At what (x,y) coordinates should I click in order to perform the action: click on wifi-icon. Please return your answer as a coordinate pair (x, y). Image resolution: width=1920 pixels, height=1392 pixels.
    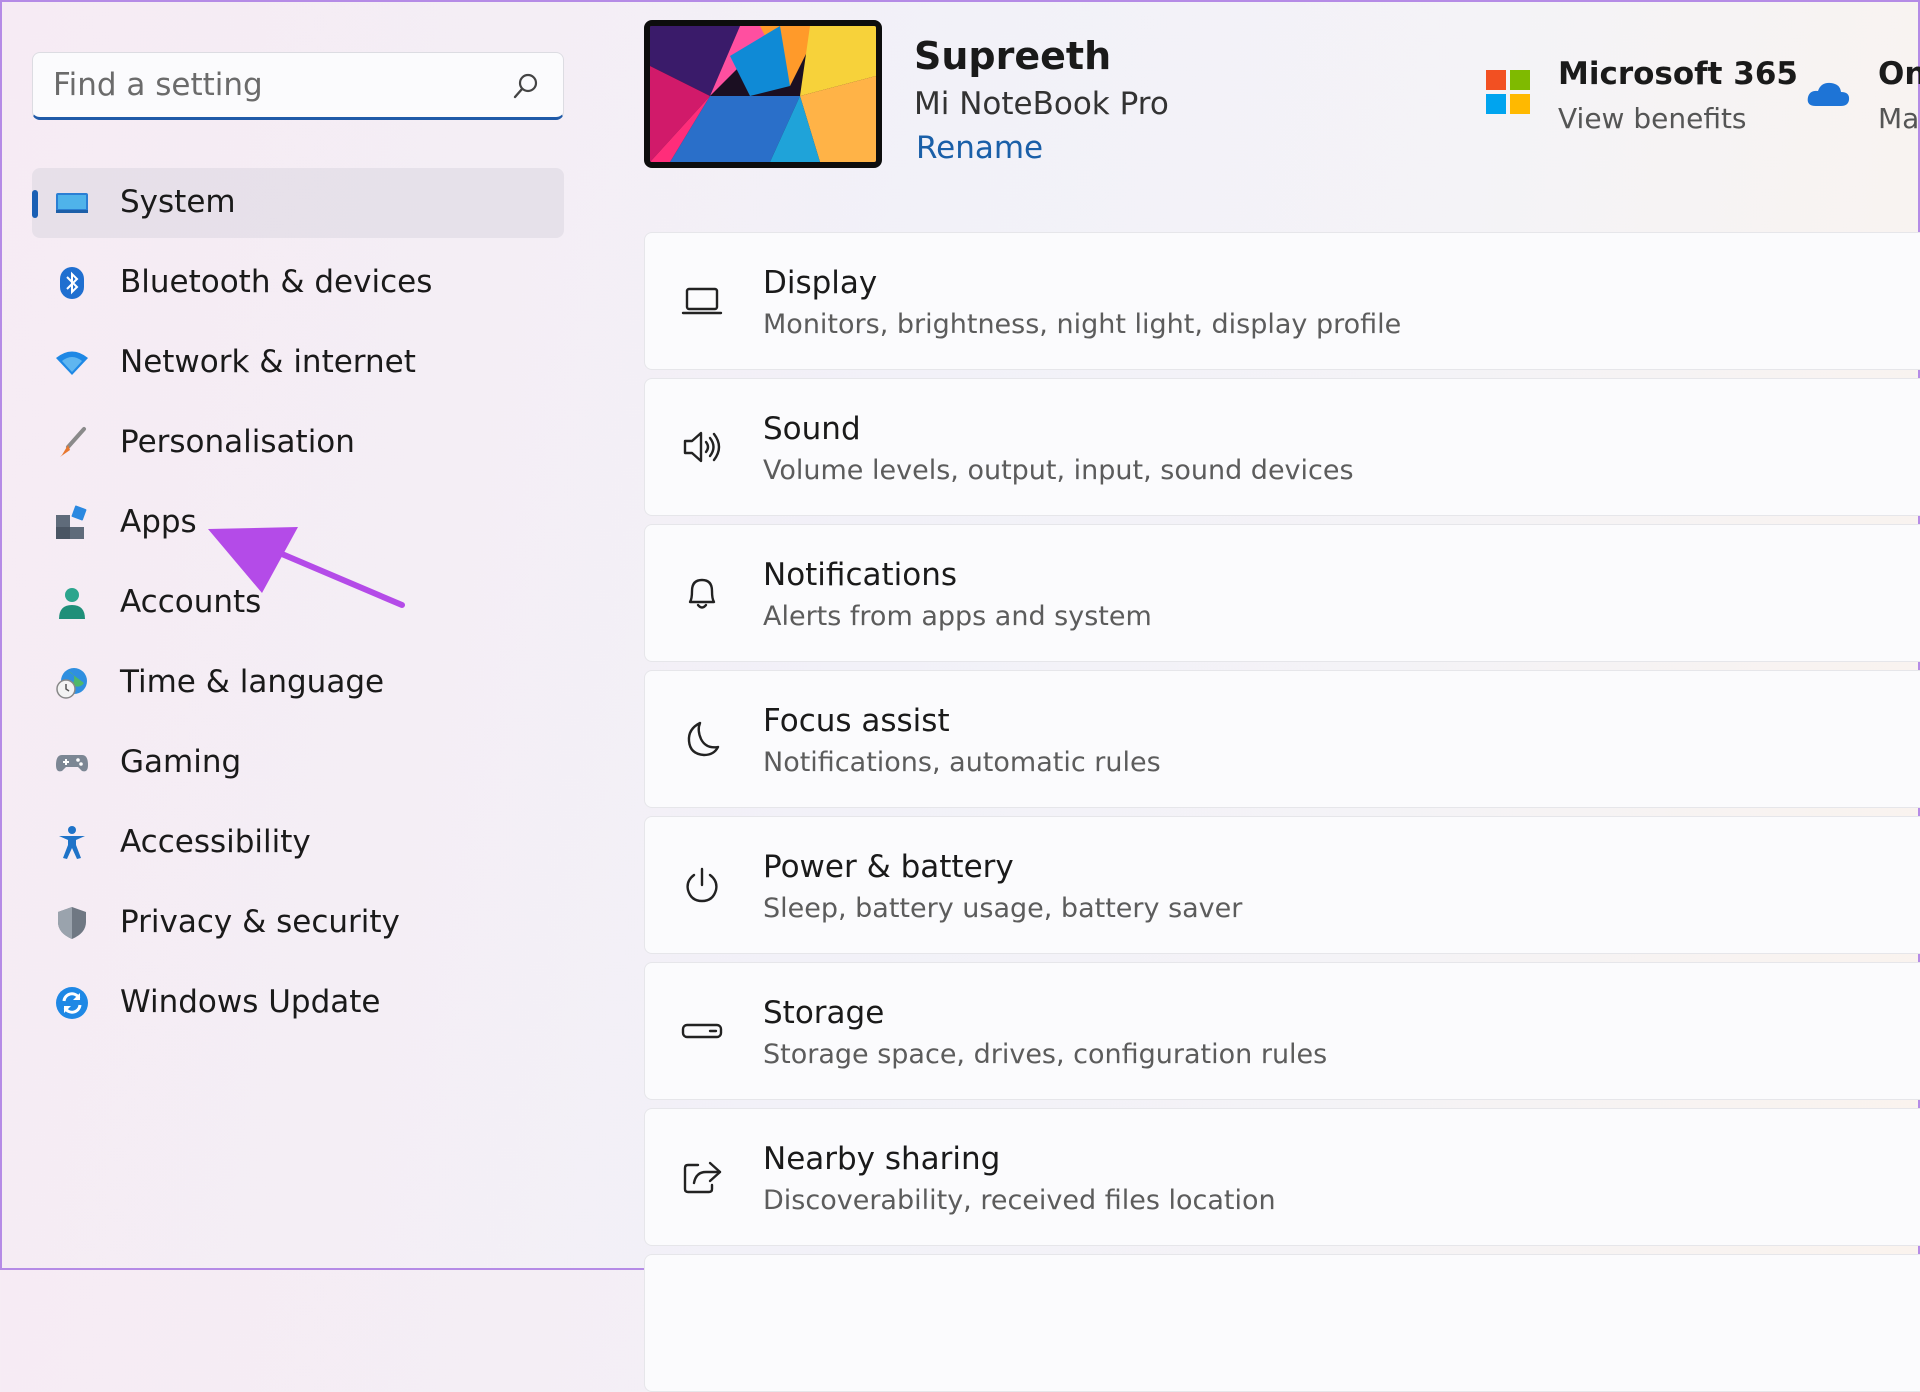
    Looking at the image, I should click on (72, 363).